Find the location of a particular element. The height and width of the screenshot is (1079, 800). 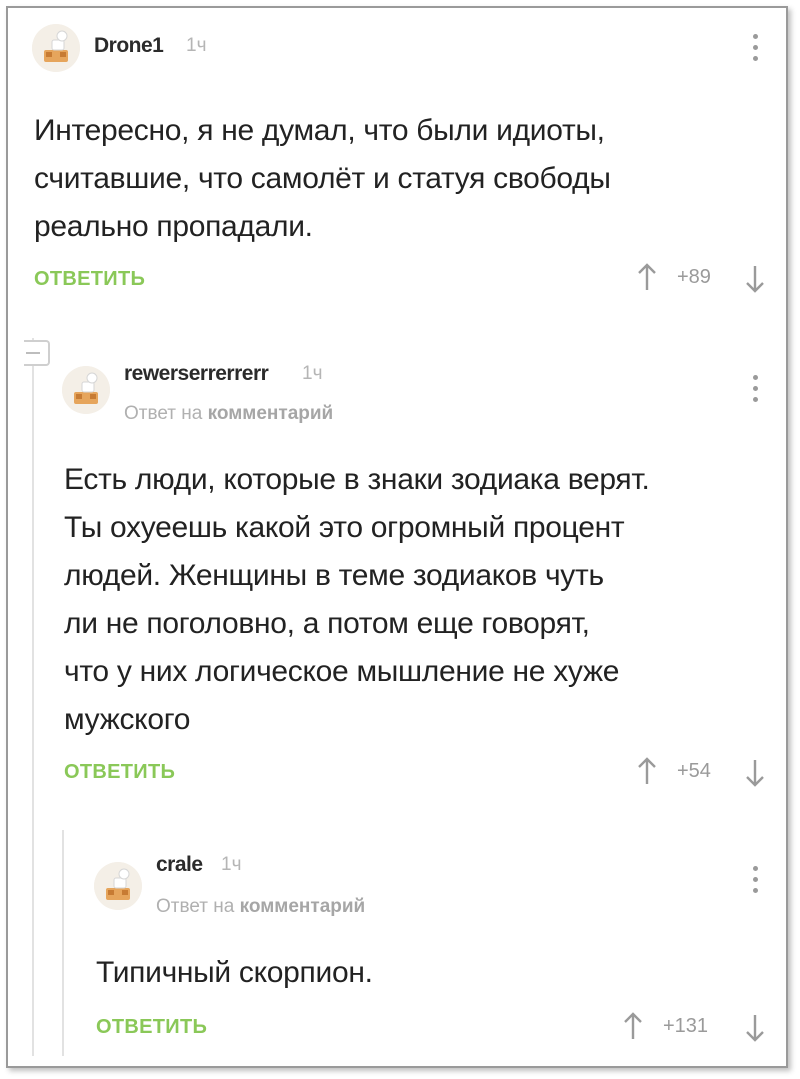

vote-score: +89 is located at coordinates (694, 277).